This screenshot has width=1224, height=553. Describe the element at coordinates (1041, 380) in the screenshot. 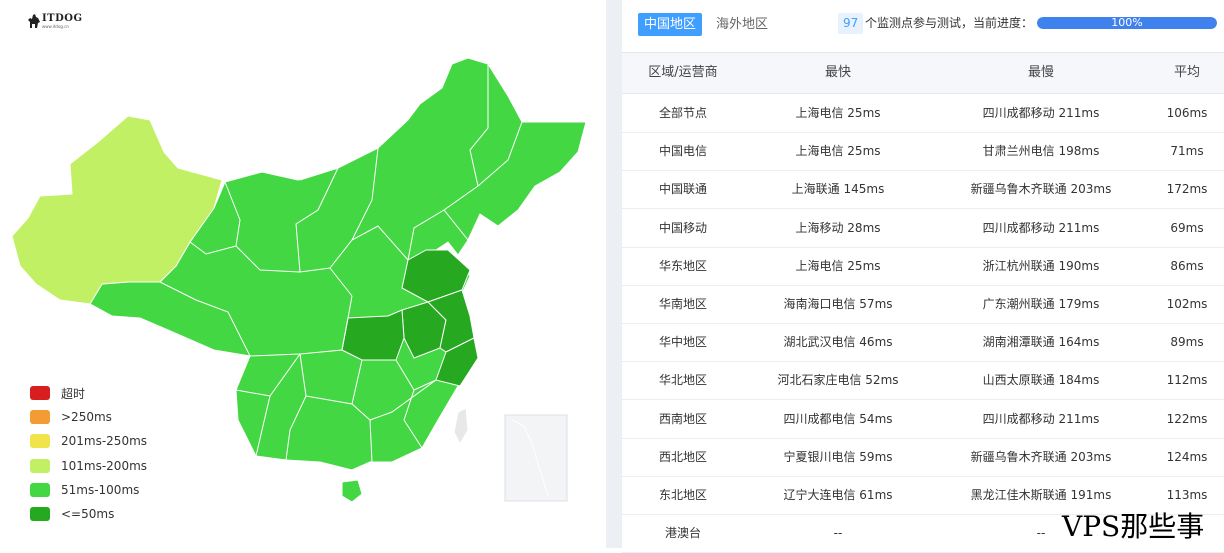

I see `row-slowest-cell: 山西太原联通 184ms` at that location.